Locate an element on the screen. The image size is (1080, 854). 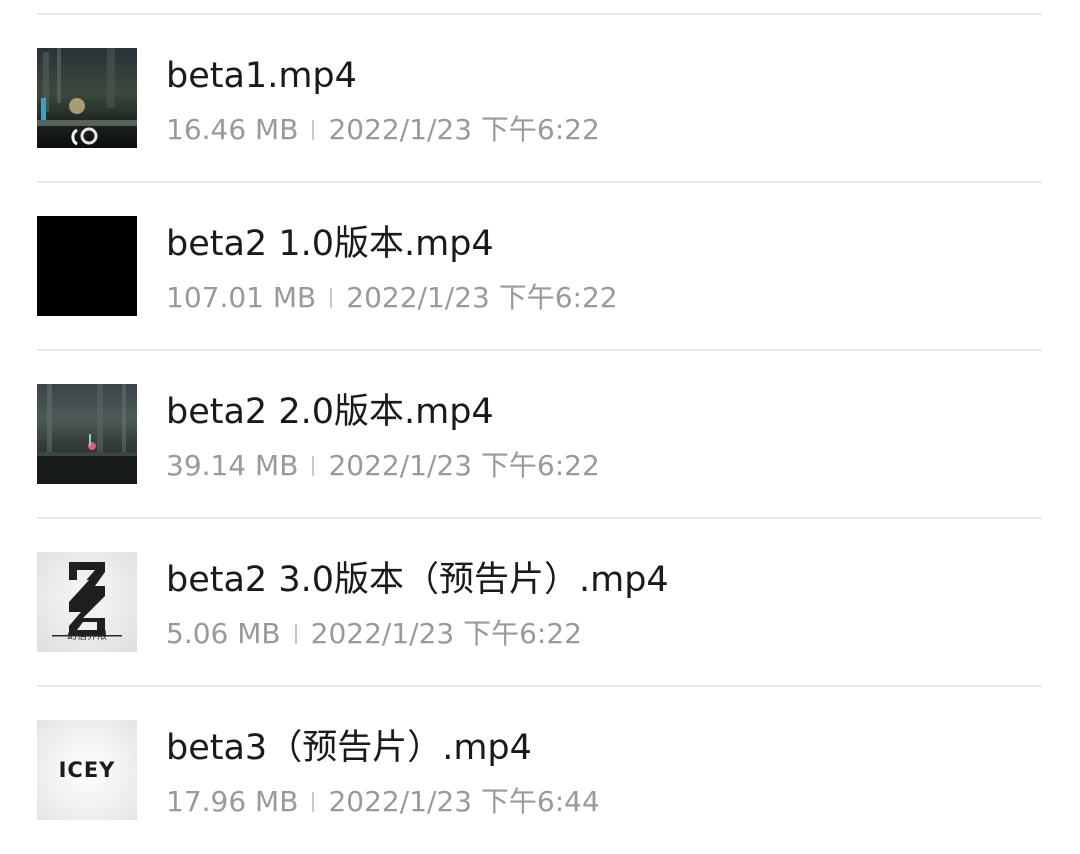
file-name: beta2 2.0版本.mp4 is located at coordinates (330, 412).